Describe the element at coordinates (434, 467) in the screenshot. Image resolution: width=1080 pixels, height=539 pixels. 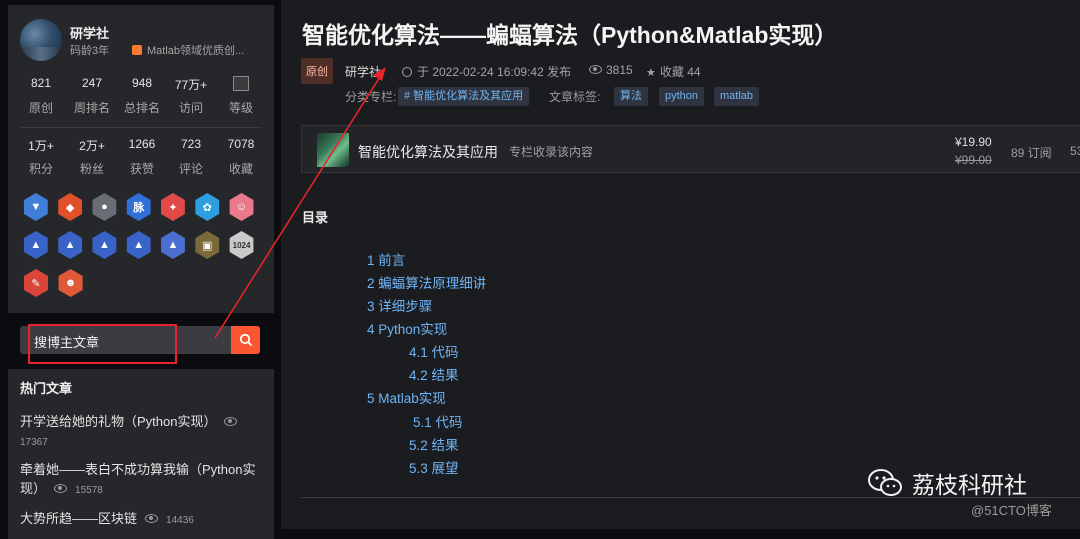
I see `toc-item: 5.3 展望` at that location.